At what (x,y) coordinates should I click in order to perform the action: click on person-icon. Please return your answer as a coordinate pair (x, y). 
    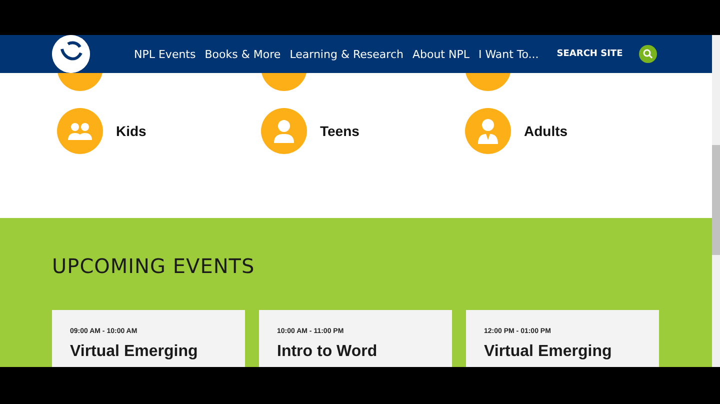
    Looking at the image, I should click on (284, 131).